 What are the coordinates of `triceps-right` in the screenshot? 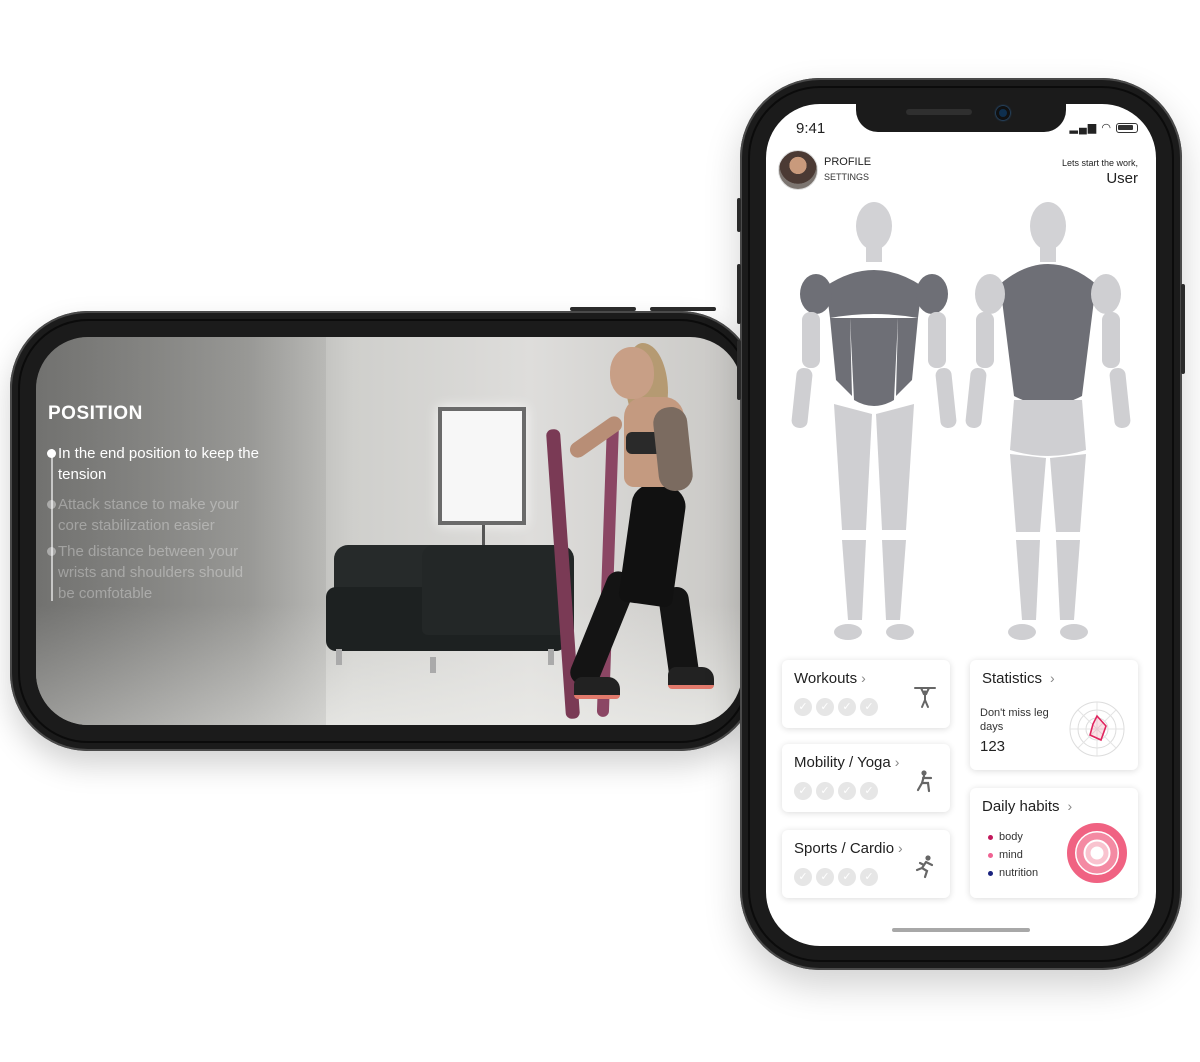 It's located at (1111, 340).